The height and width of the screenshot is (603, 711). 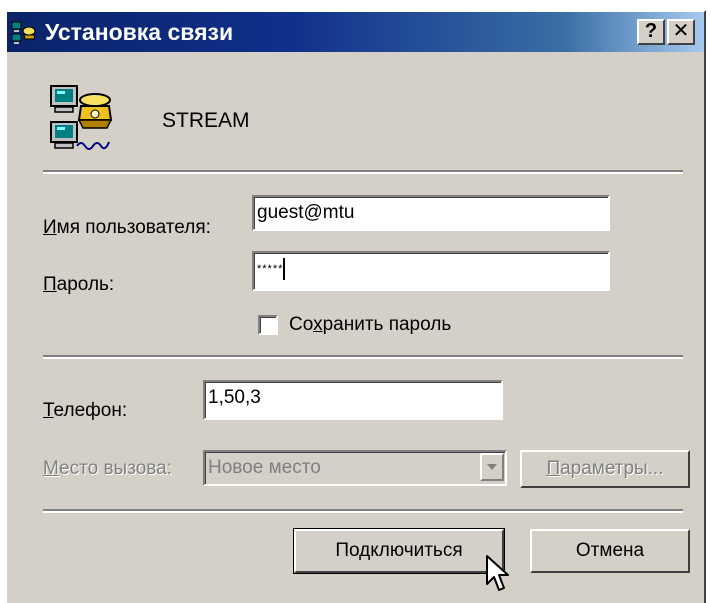 I want to click on help-button: ?, so click(x=651, y=32).